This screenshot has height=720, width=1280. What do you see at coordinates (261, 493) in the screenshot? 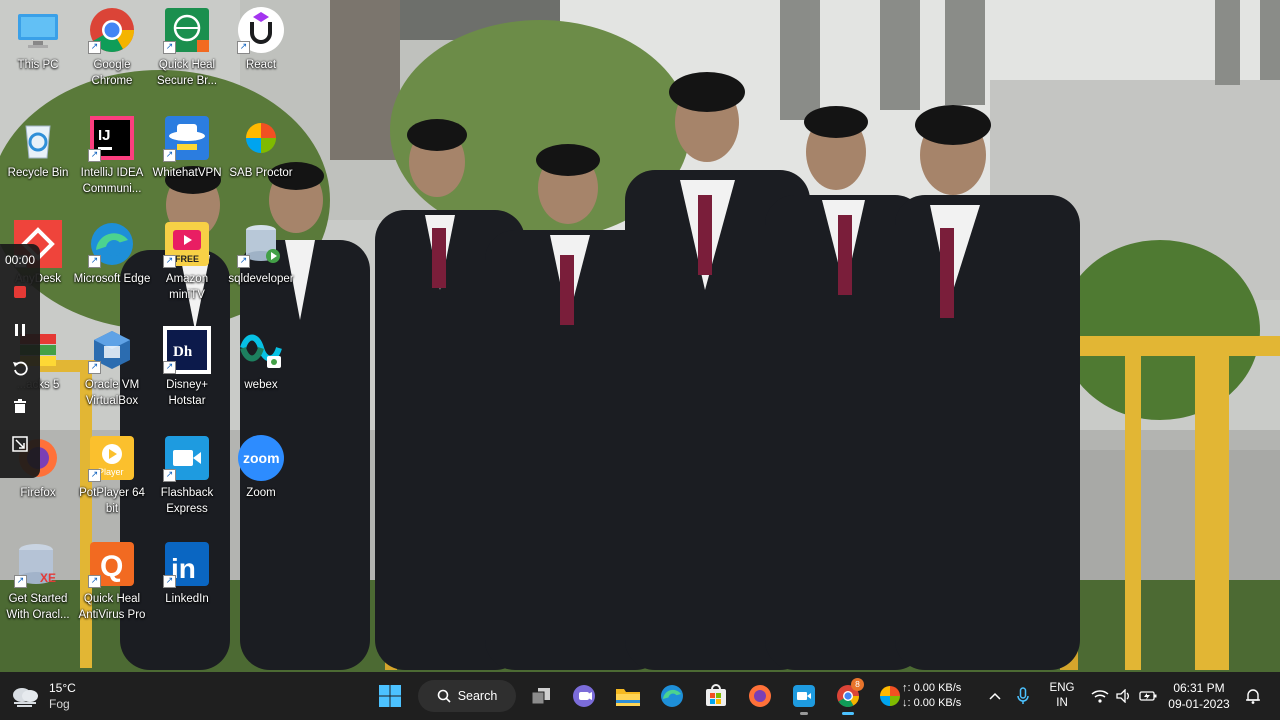
I see `desktop-icon-label: Zoom` at bounding box center [261, 493].